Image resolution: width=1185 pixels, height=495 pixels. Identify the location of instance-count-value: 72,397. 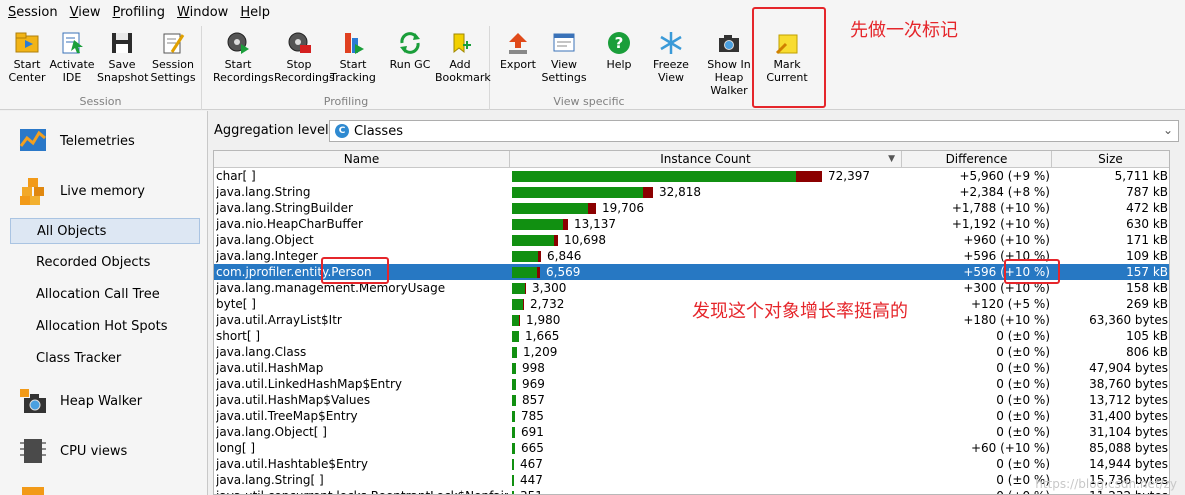
(849, 176).